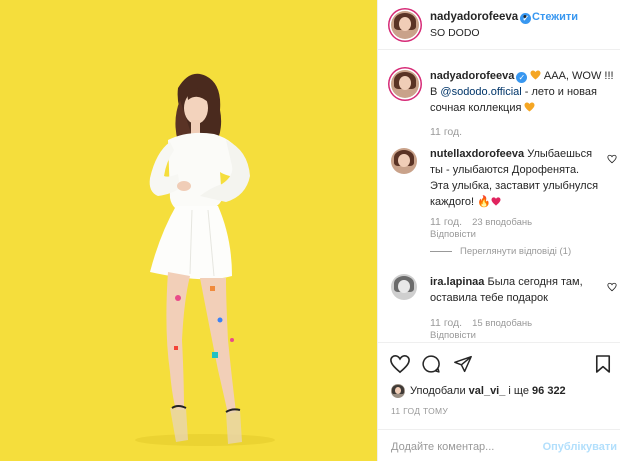  What do you see at coordinates (555, 17) in the screenshot?
I see `follow-button: Стежити` at bounding box center [555, 17].